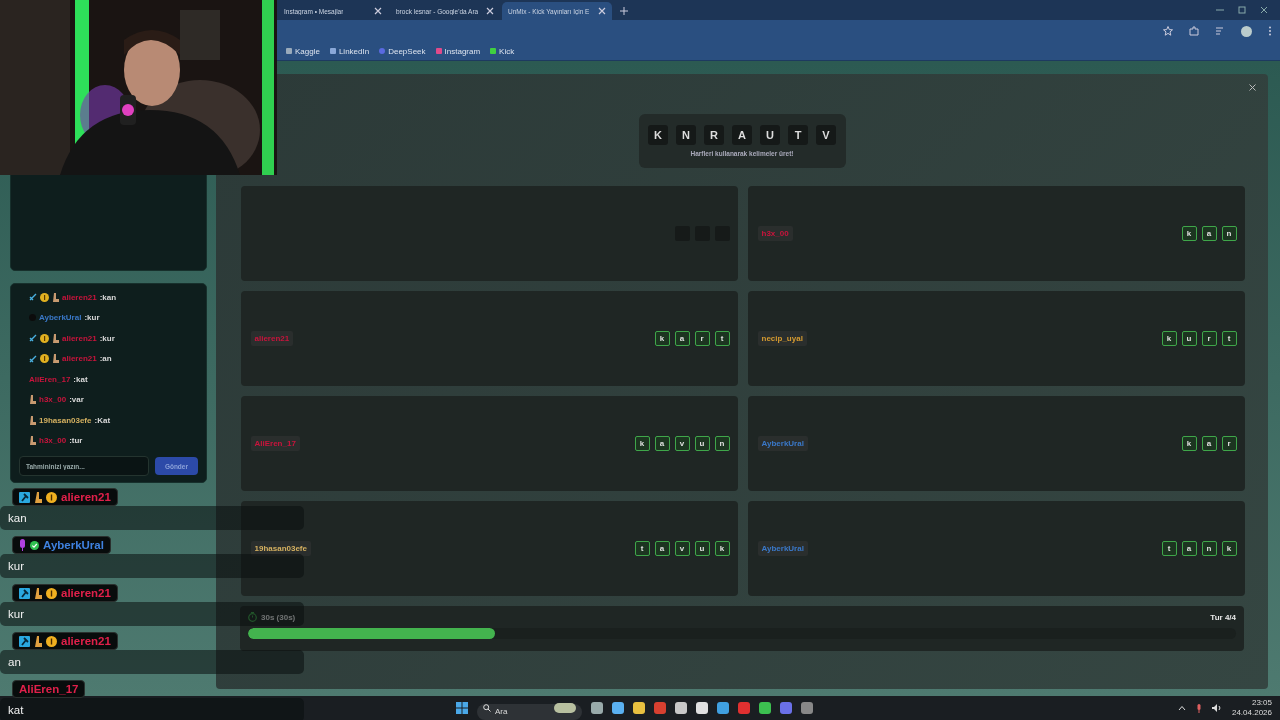 This screenshot has height=720, width=1280. I want to click on player-tag: 19hasan03efe, so click(280, 548).